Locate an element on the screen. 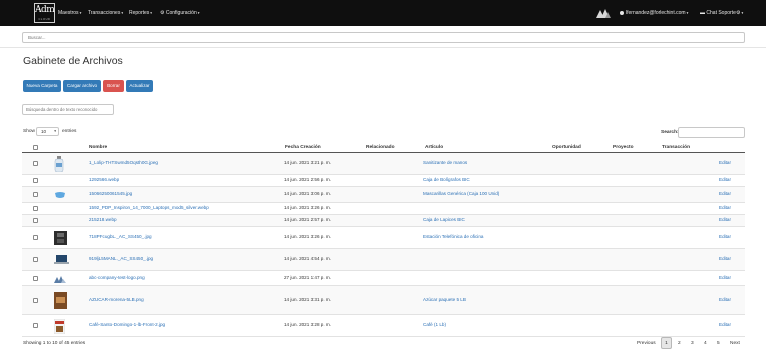  pagination-page-4: 4 is located at coordinates (705, 343).